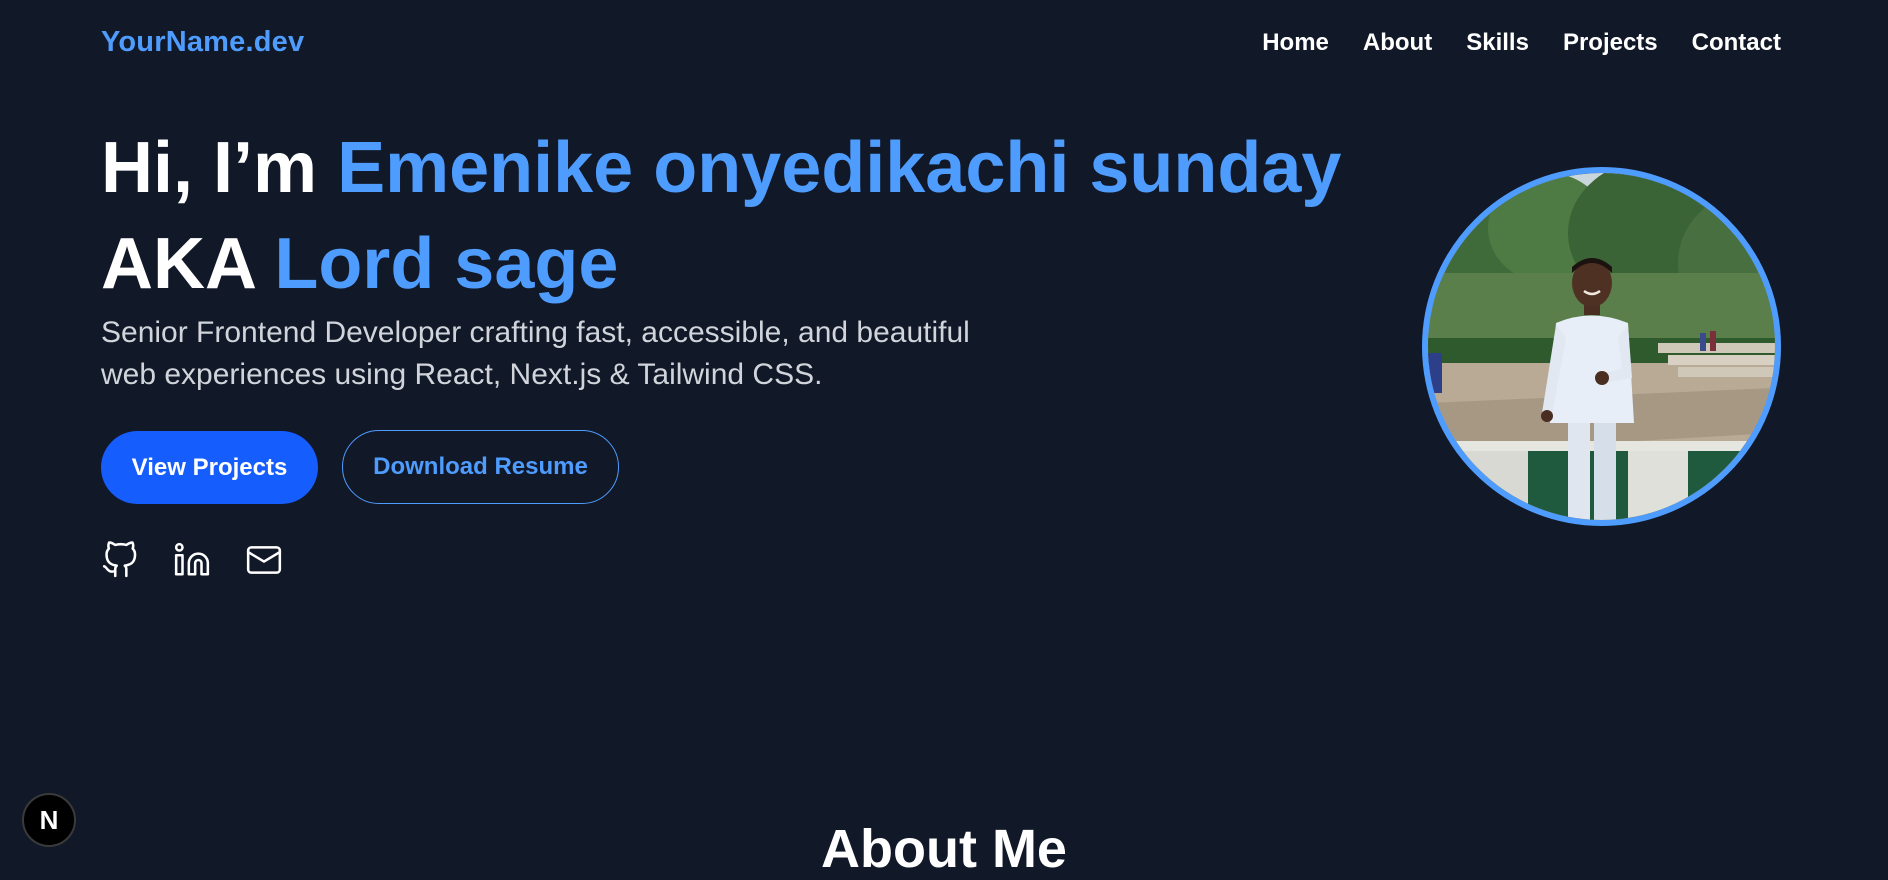  Describe the element at coordinates (1295, 43) in the screenshot. I see `nav-home: Home` at that location.